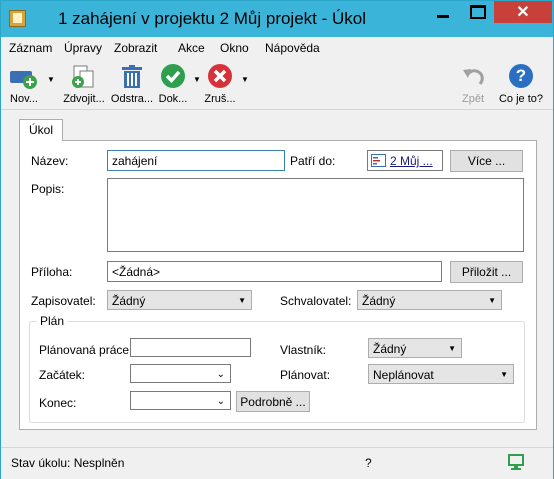 This screenshot has height=479, width=554. I want to click on menu-zaznam: Záznam, so click(30, 48).